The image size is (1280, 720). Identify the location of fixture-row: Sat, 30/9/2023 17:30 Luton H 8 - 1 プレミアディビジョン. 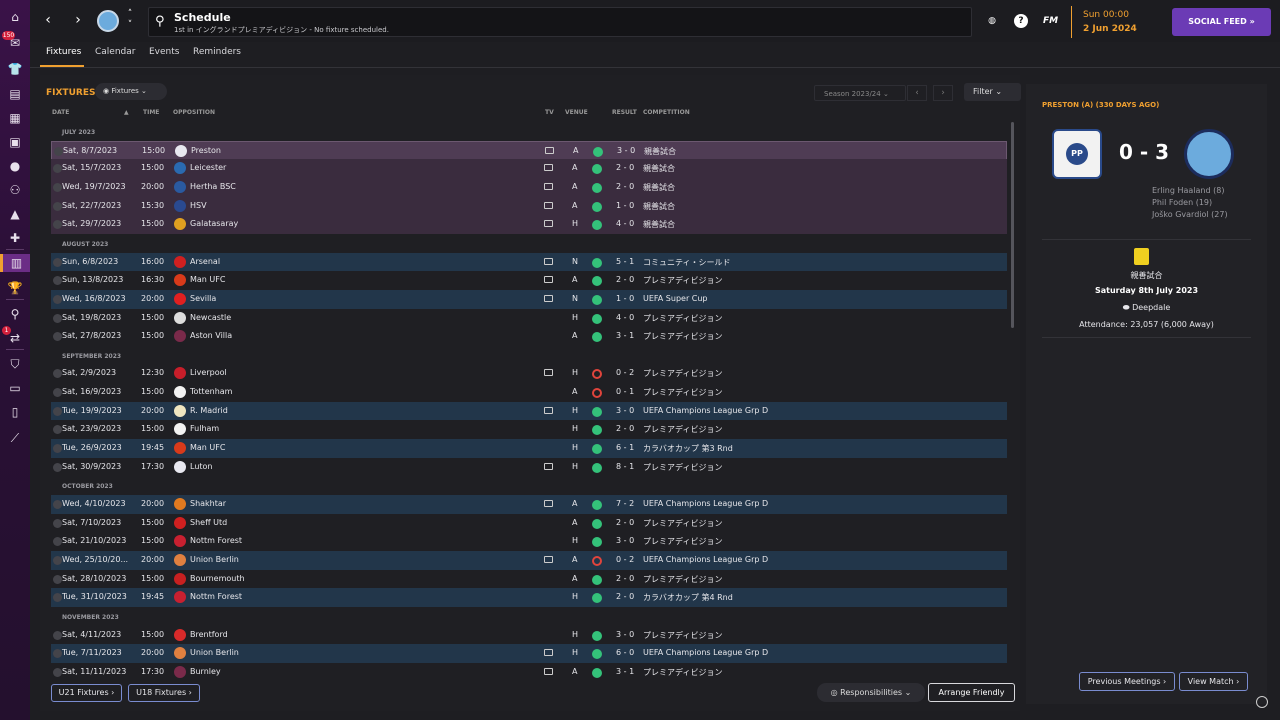
(529, 467).